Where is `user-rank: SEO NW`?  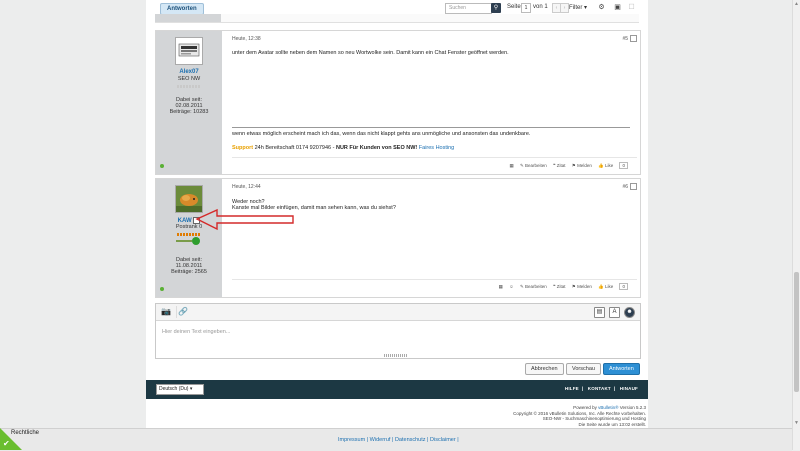
user-rank: SEO NW is located at coordinates (189, 79).